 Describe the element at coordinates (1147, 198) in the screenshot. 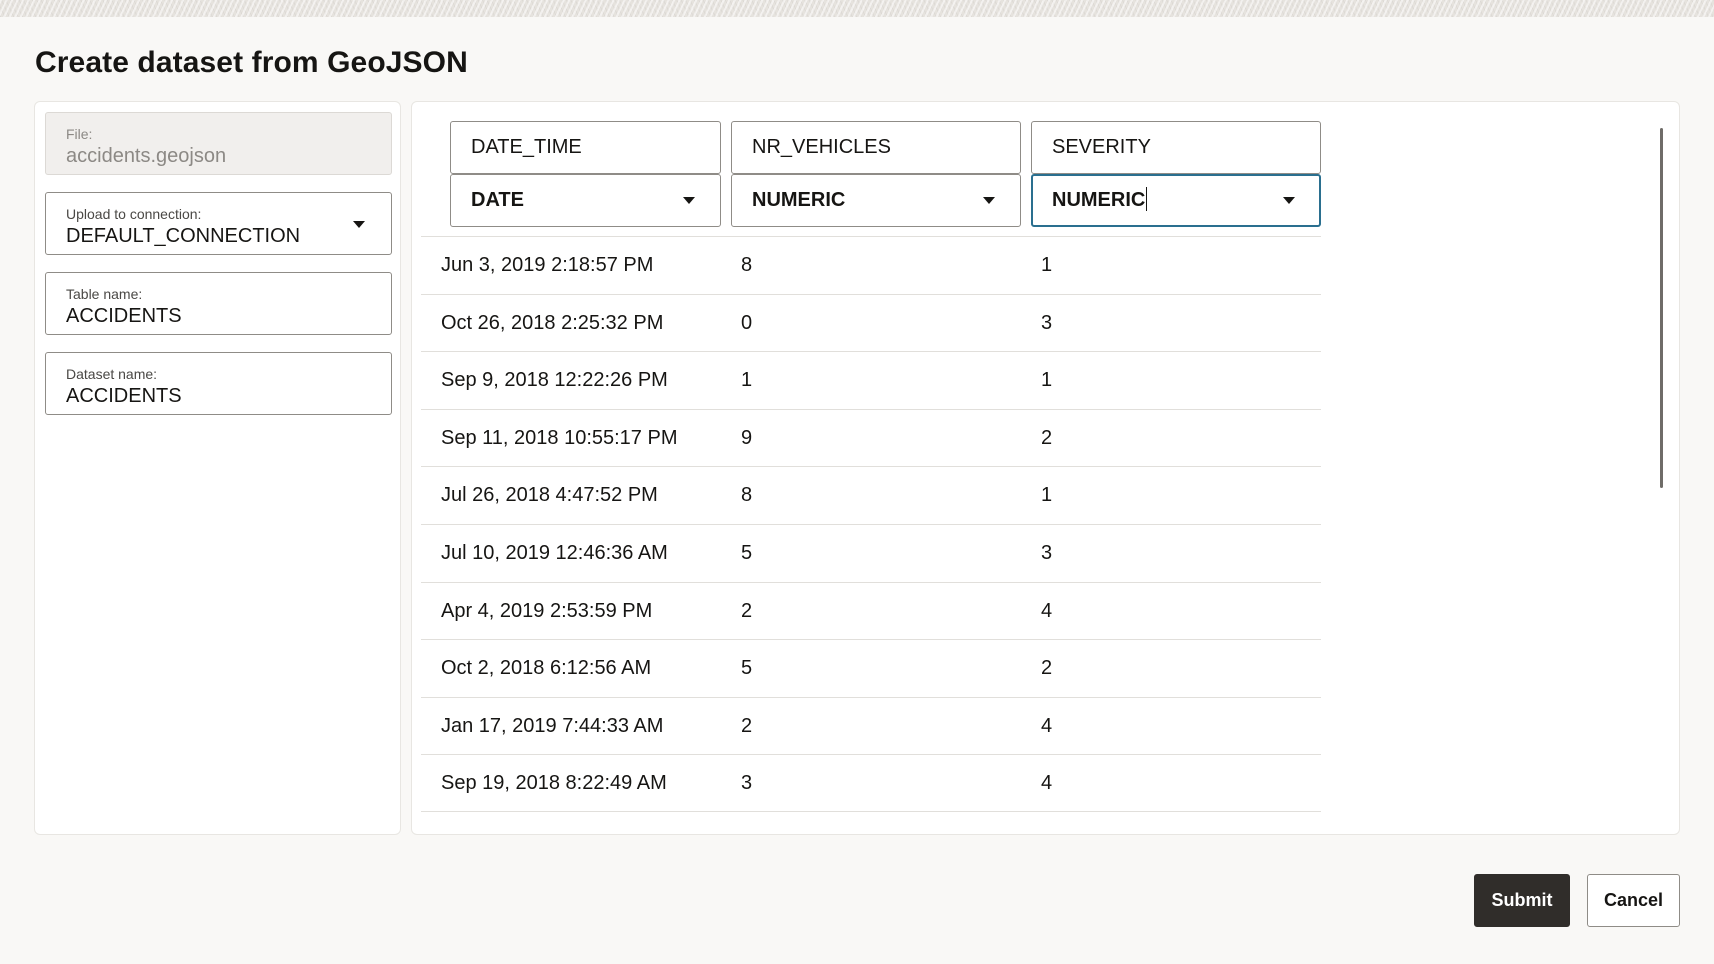

I see `text-cursor` at that location.